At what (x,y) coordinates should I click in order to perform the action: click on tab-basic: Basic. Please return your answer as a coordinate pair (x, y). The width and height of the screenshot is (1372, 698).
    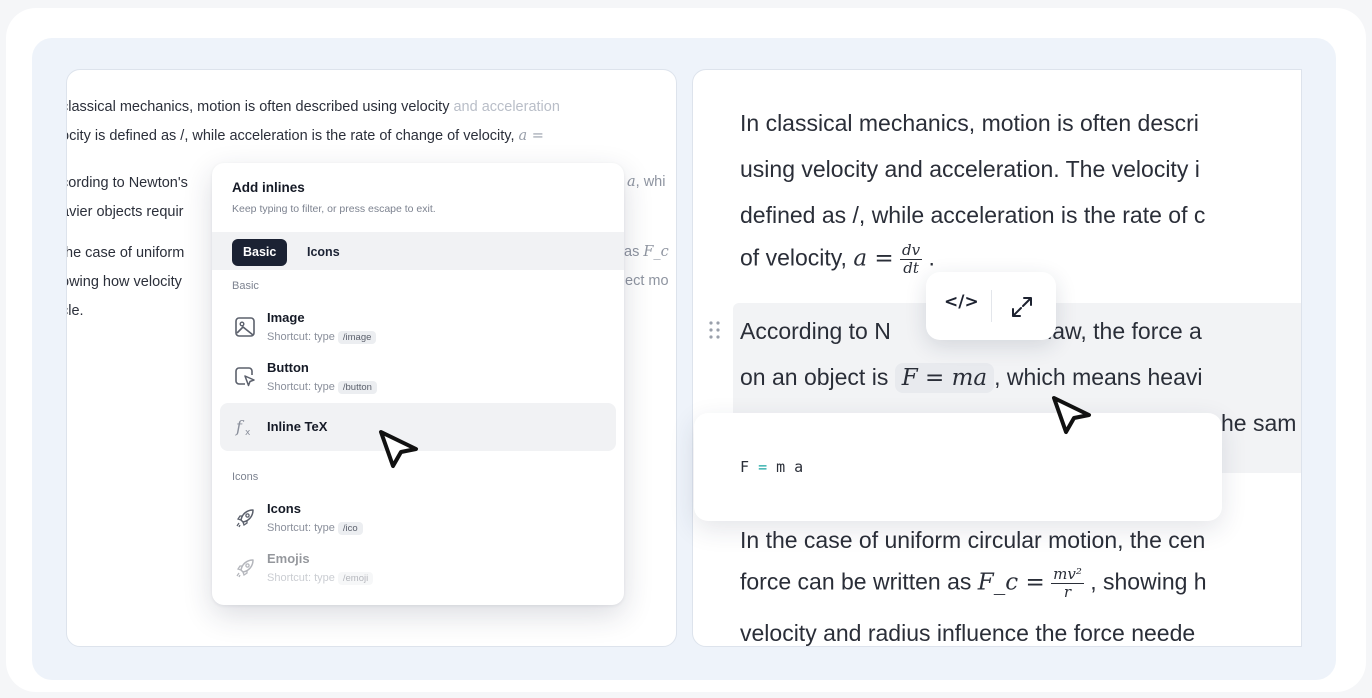
    Looking at the image, I should click on (260, 252).